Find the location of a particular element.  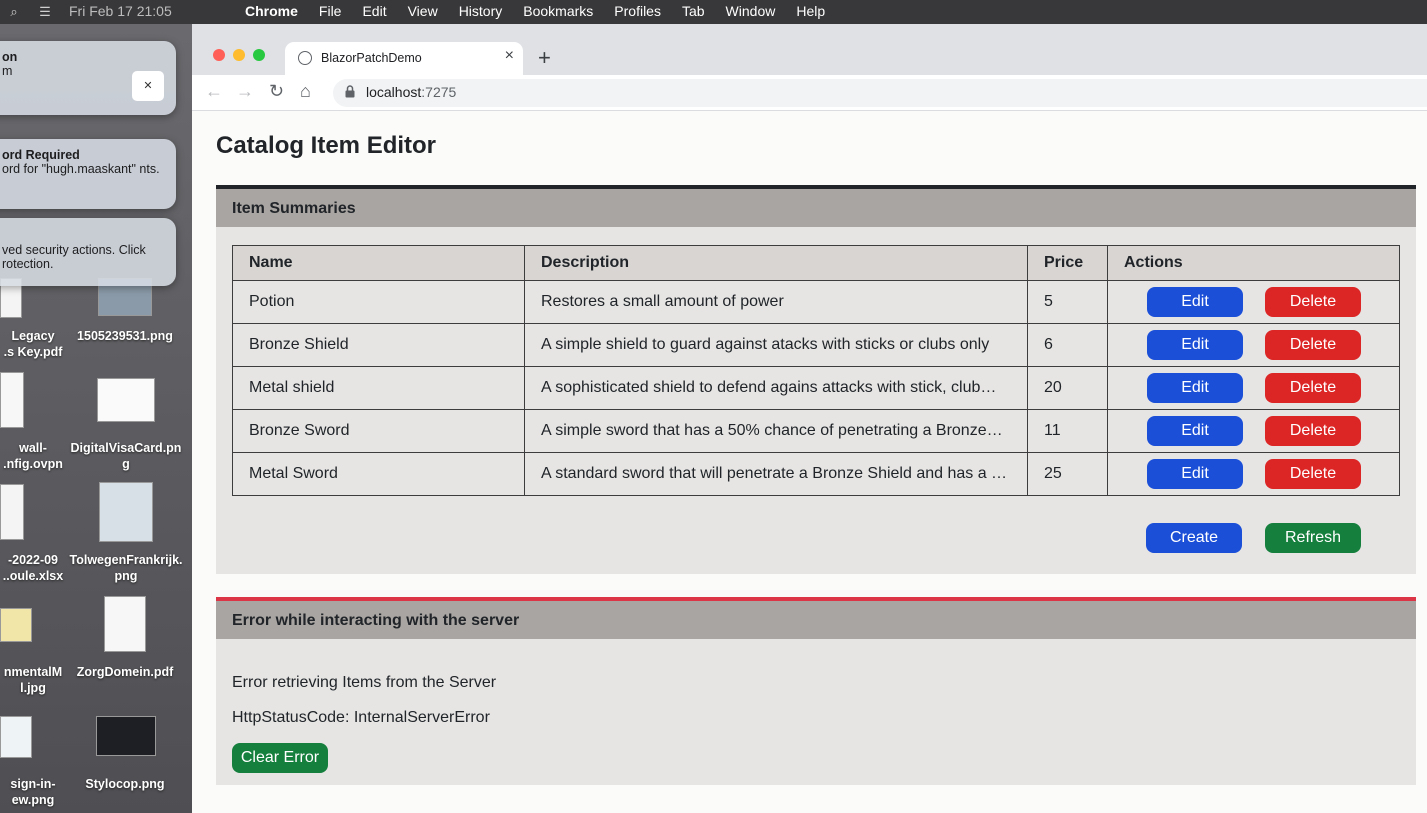

column-header-name: Name is located at coordinates (378, 263).